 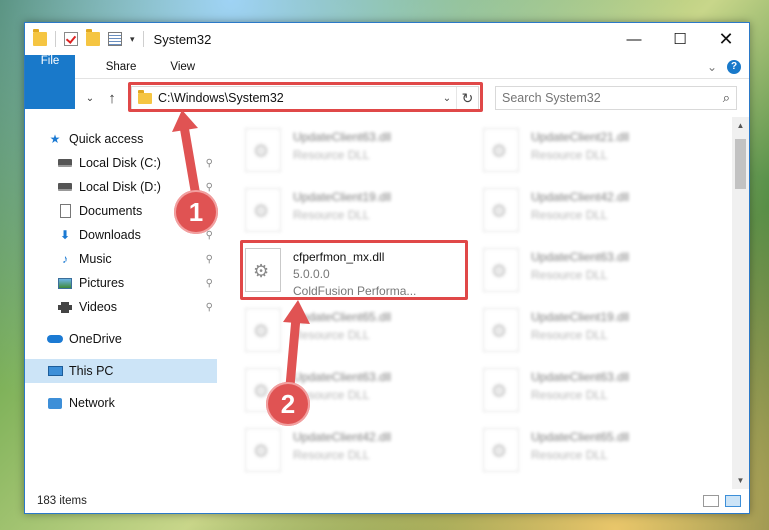 What do you see at coordinates (90, 98) in the screenshot?
I see `recent-locations-button: ⌄` at bounding box center [90, 98].